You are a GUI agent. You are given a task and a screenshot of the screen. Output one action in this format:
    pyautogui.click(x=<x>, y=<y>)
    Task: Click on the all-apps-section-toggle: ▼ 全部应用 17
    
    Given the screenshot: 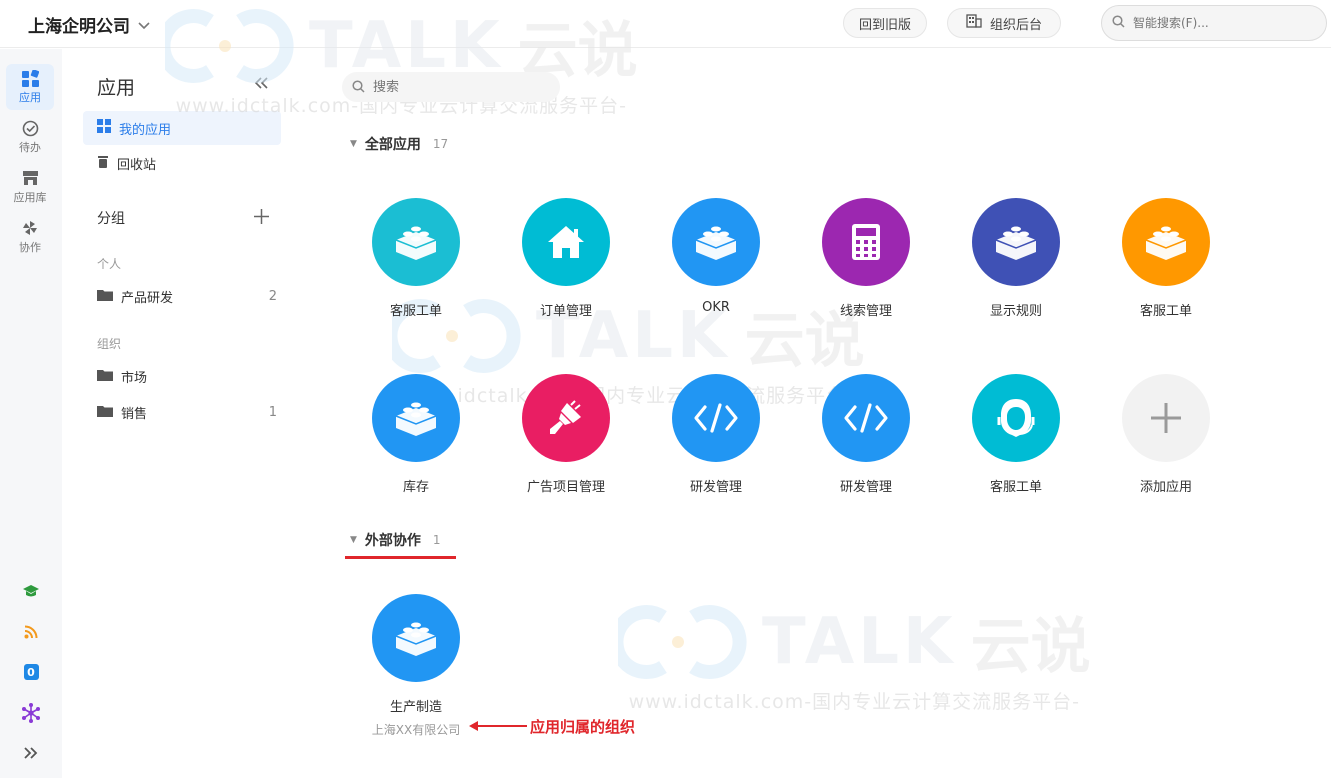 What is the action you would take?
    pyautogui.click(x=399, y=144)
    